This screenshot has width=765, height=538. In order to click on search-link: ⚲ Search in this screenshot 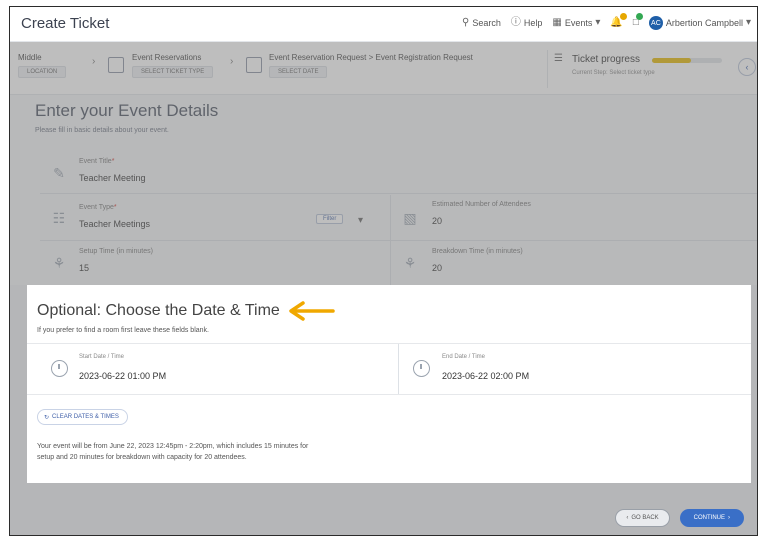, I will do `click(481, 23)`.